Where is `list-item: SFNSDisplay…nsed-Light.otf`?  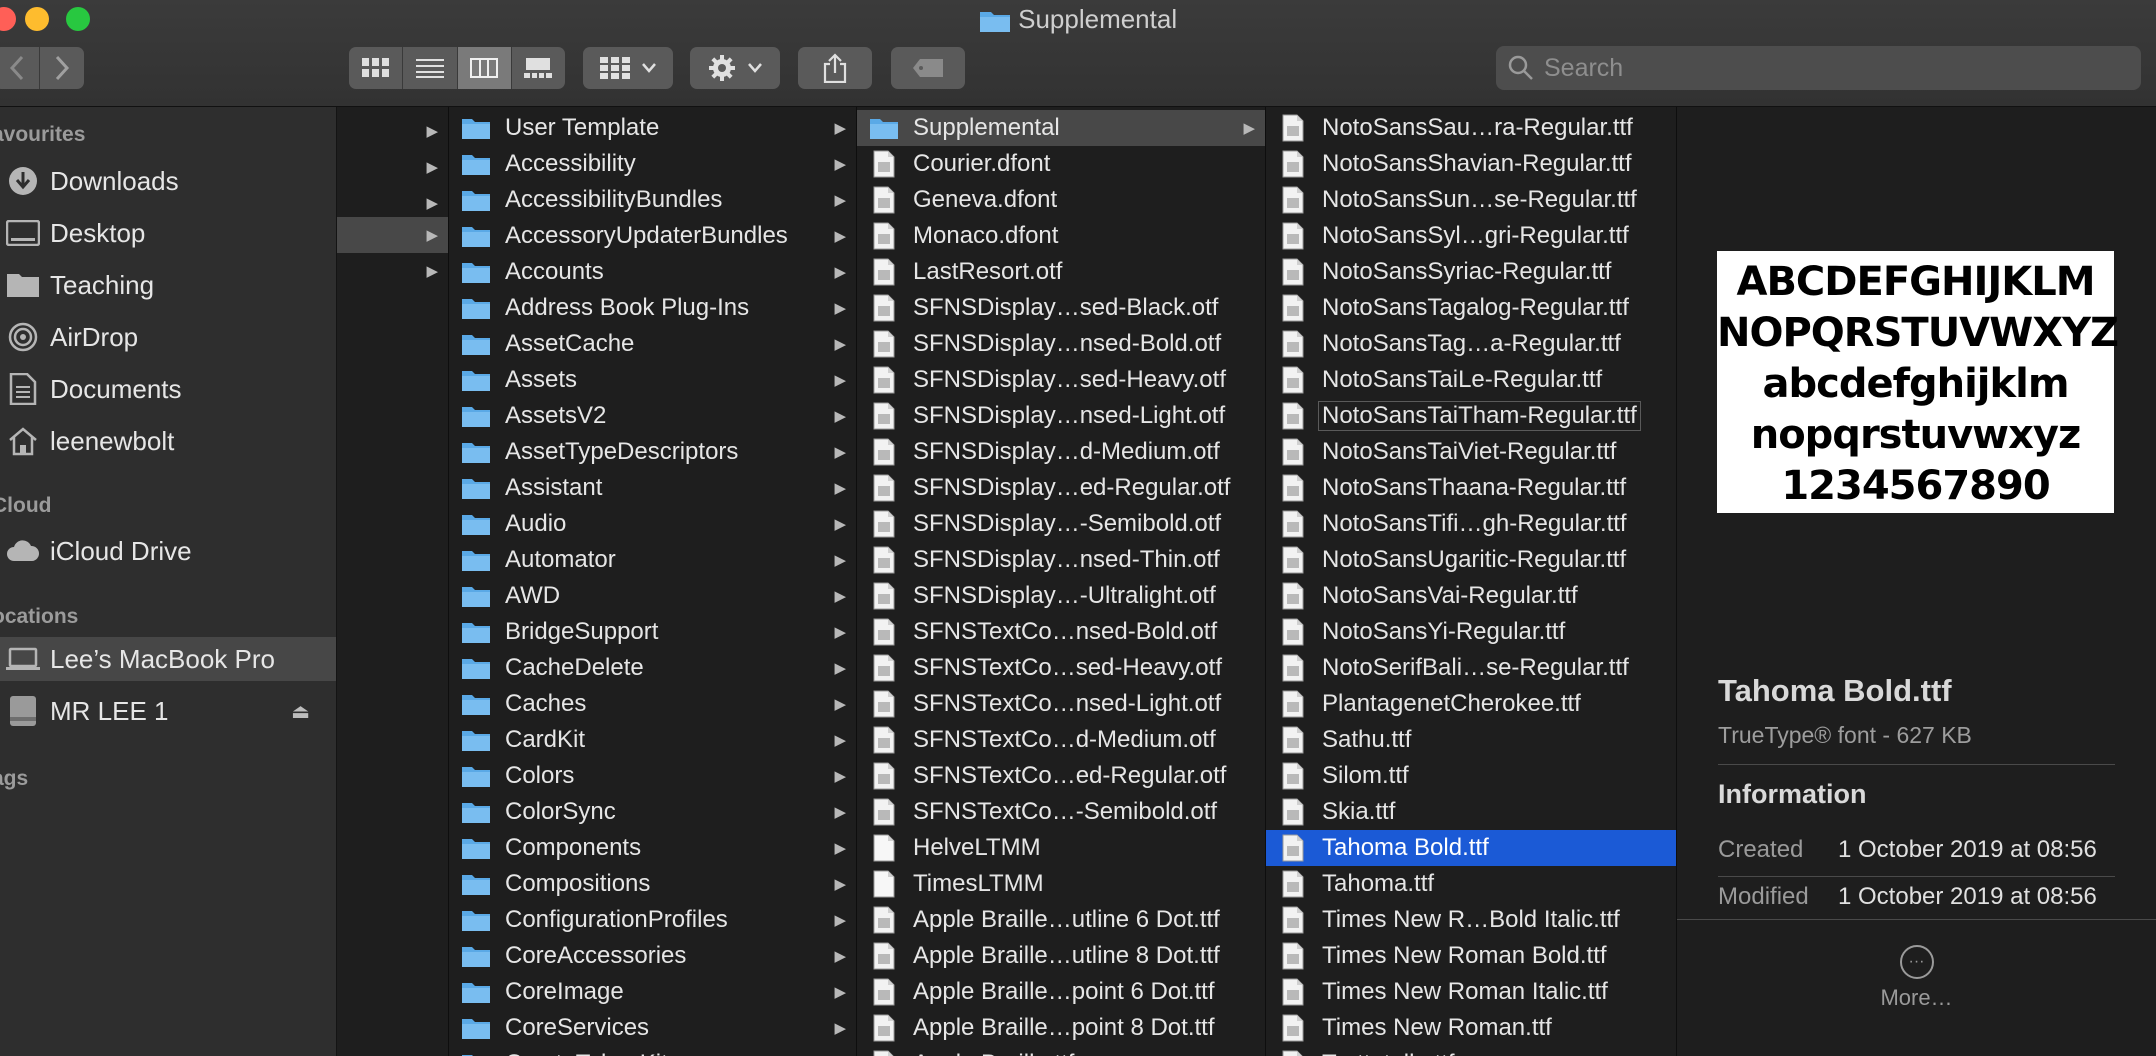 list-item: SFNSDisplay…nsed-Light.otf is located at coordinates (1061, 416).